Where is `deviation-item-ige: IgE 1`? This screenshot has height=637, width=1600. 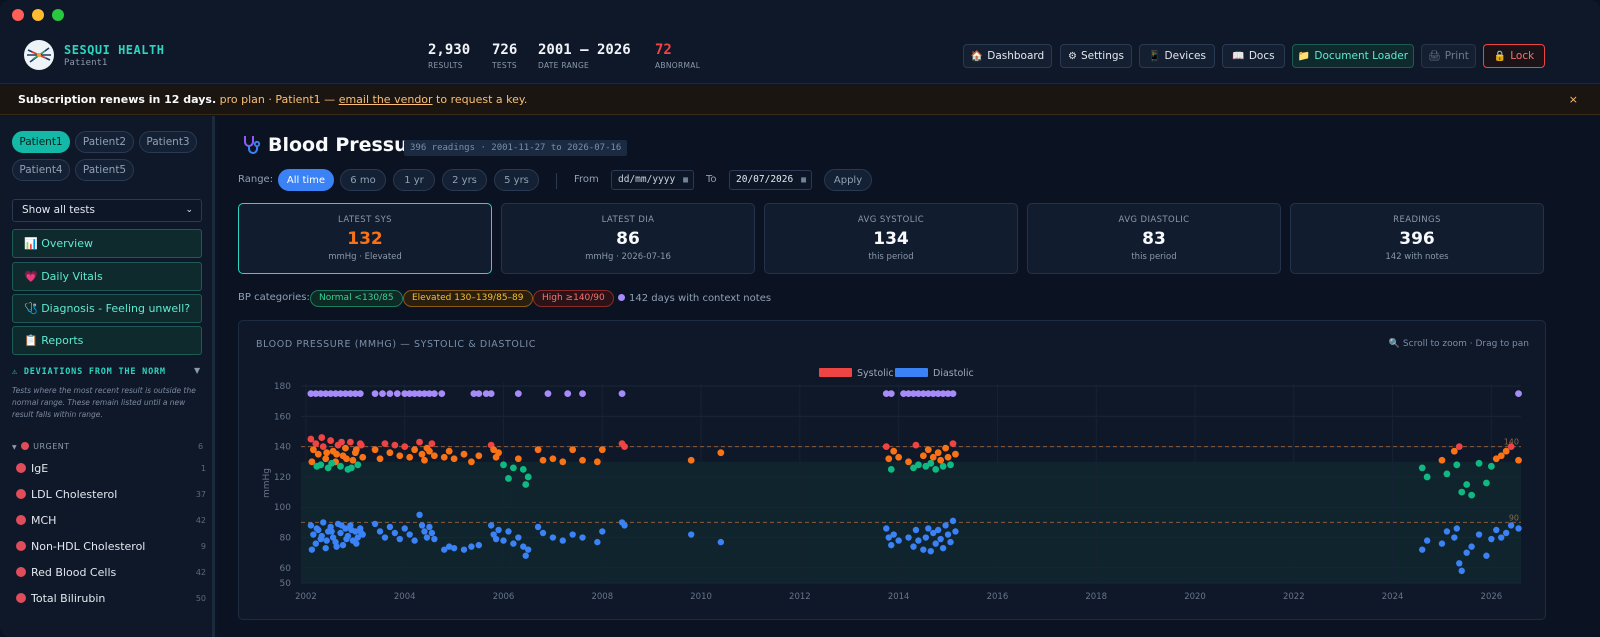 deviation-item-ige: IgE 1 is located at coordinates (111, 469).